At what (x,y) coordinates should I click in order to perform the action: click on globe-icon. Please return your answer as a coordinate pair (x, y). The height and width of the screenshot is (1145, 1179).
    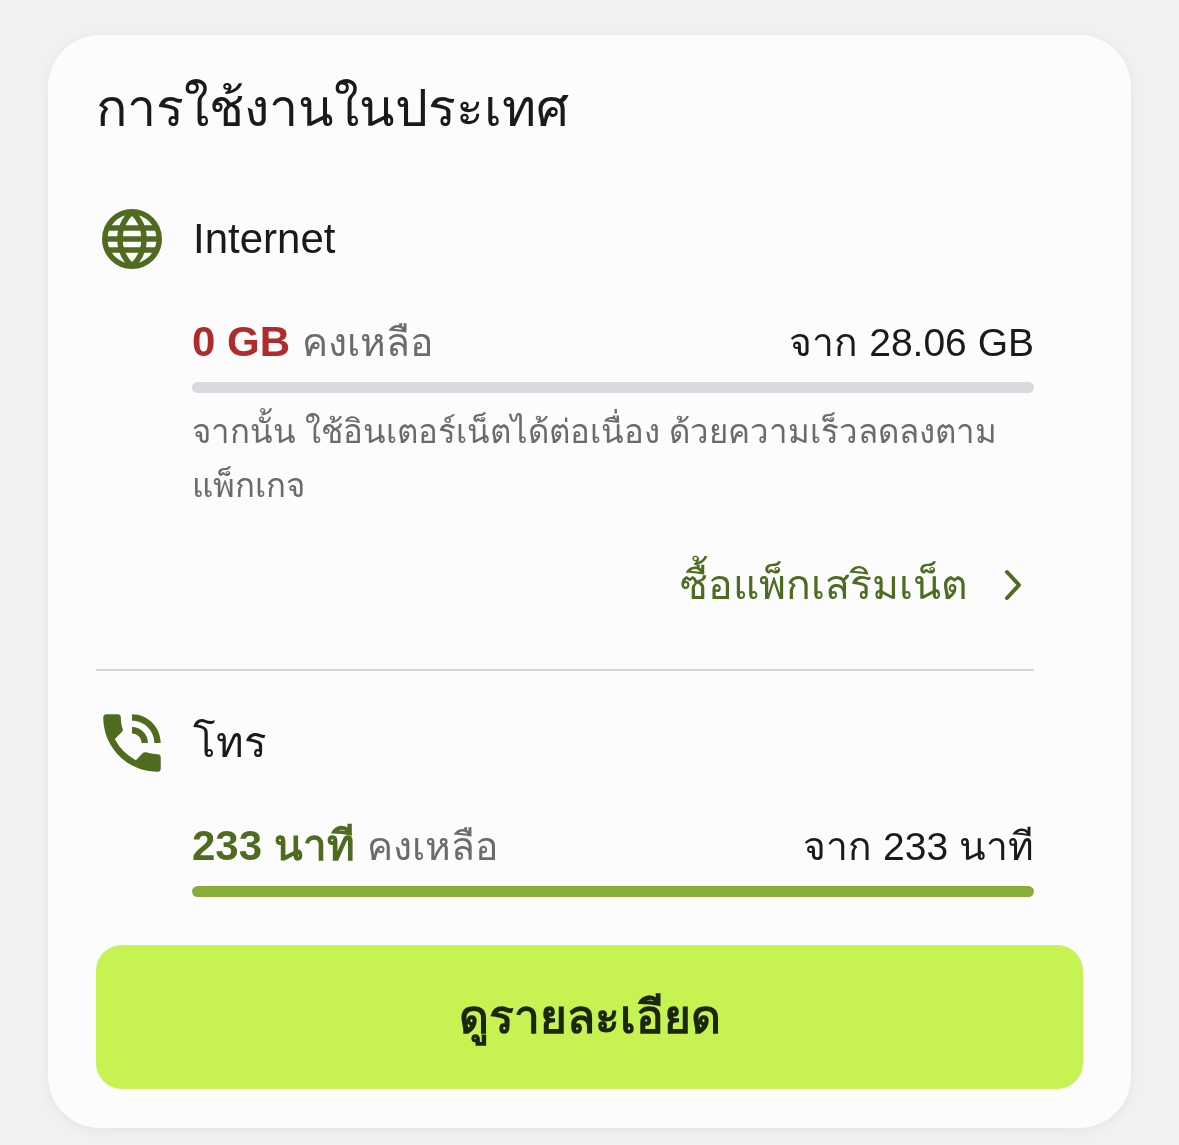
    Looking at the image, I should click on (132, 239).